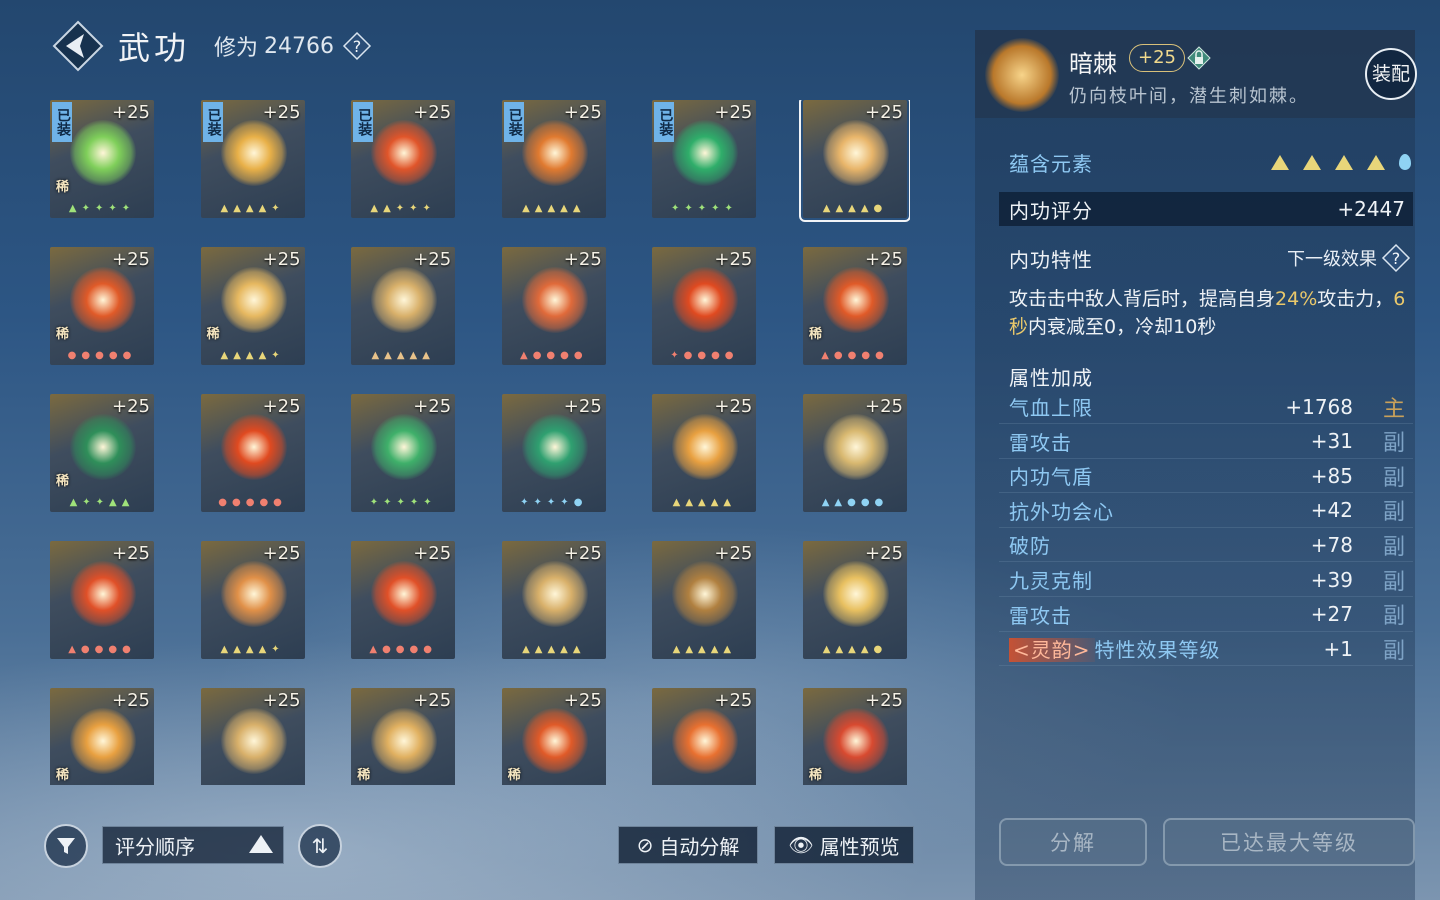 The height and width of the screenshot is (900, 1440). I want to click on auto-decompose-button: ⊘ 自动分解, so click(688, 845).